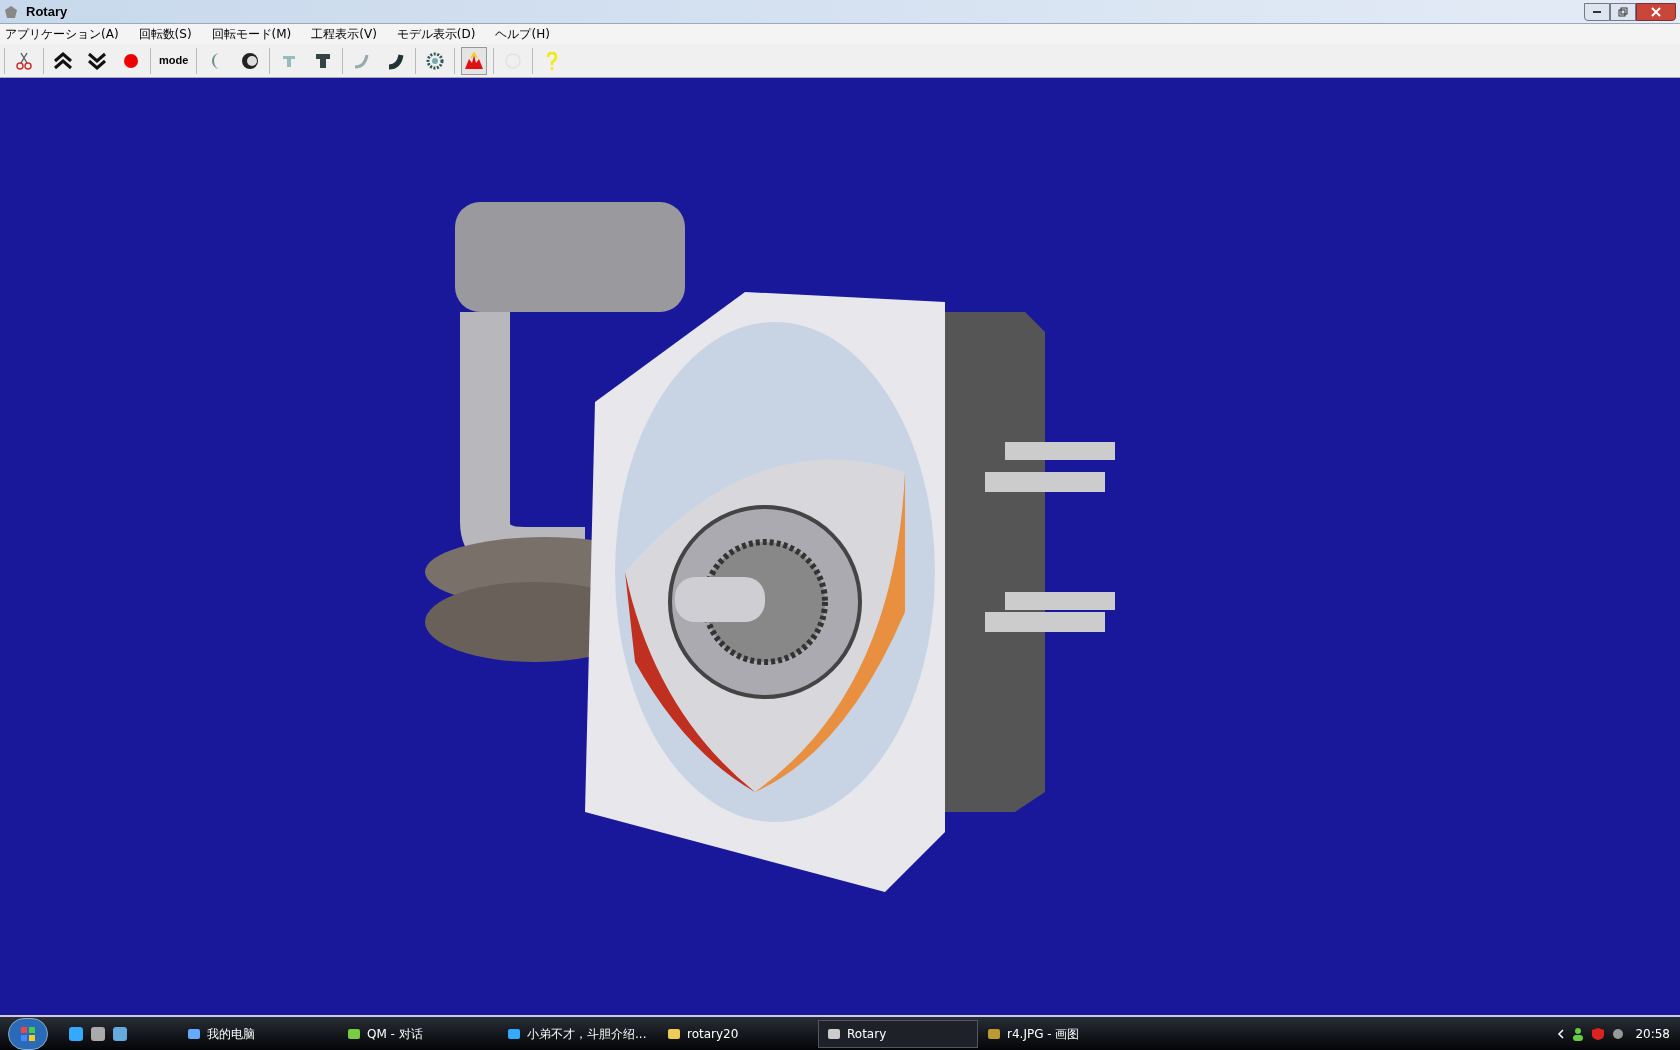  Describe the element at coordinates (474, 60) in the screenshot. I see `flame-icon` at that location.